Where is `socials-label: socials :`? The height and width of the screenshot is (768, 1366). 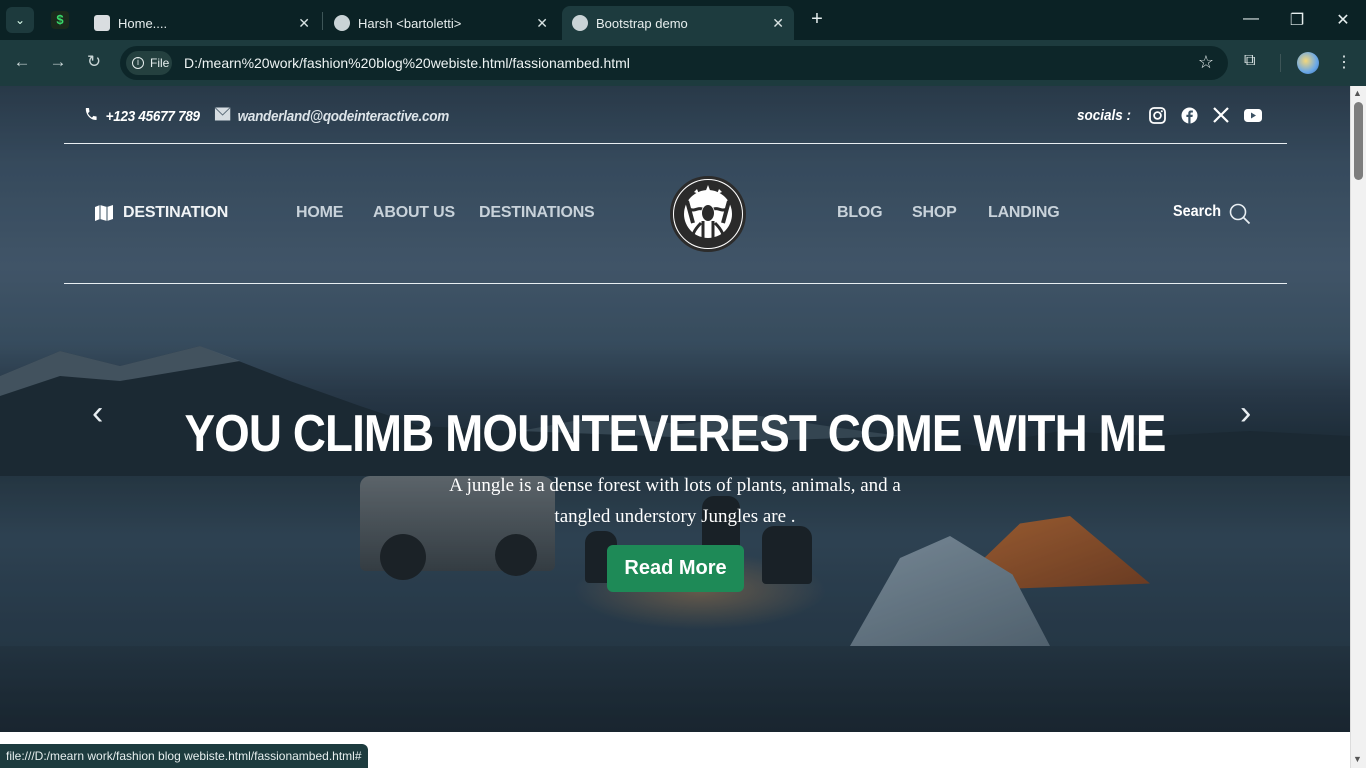 socials-label: socials : is located at coordinates (1103, 115).